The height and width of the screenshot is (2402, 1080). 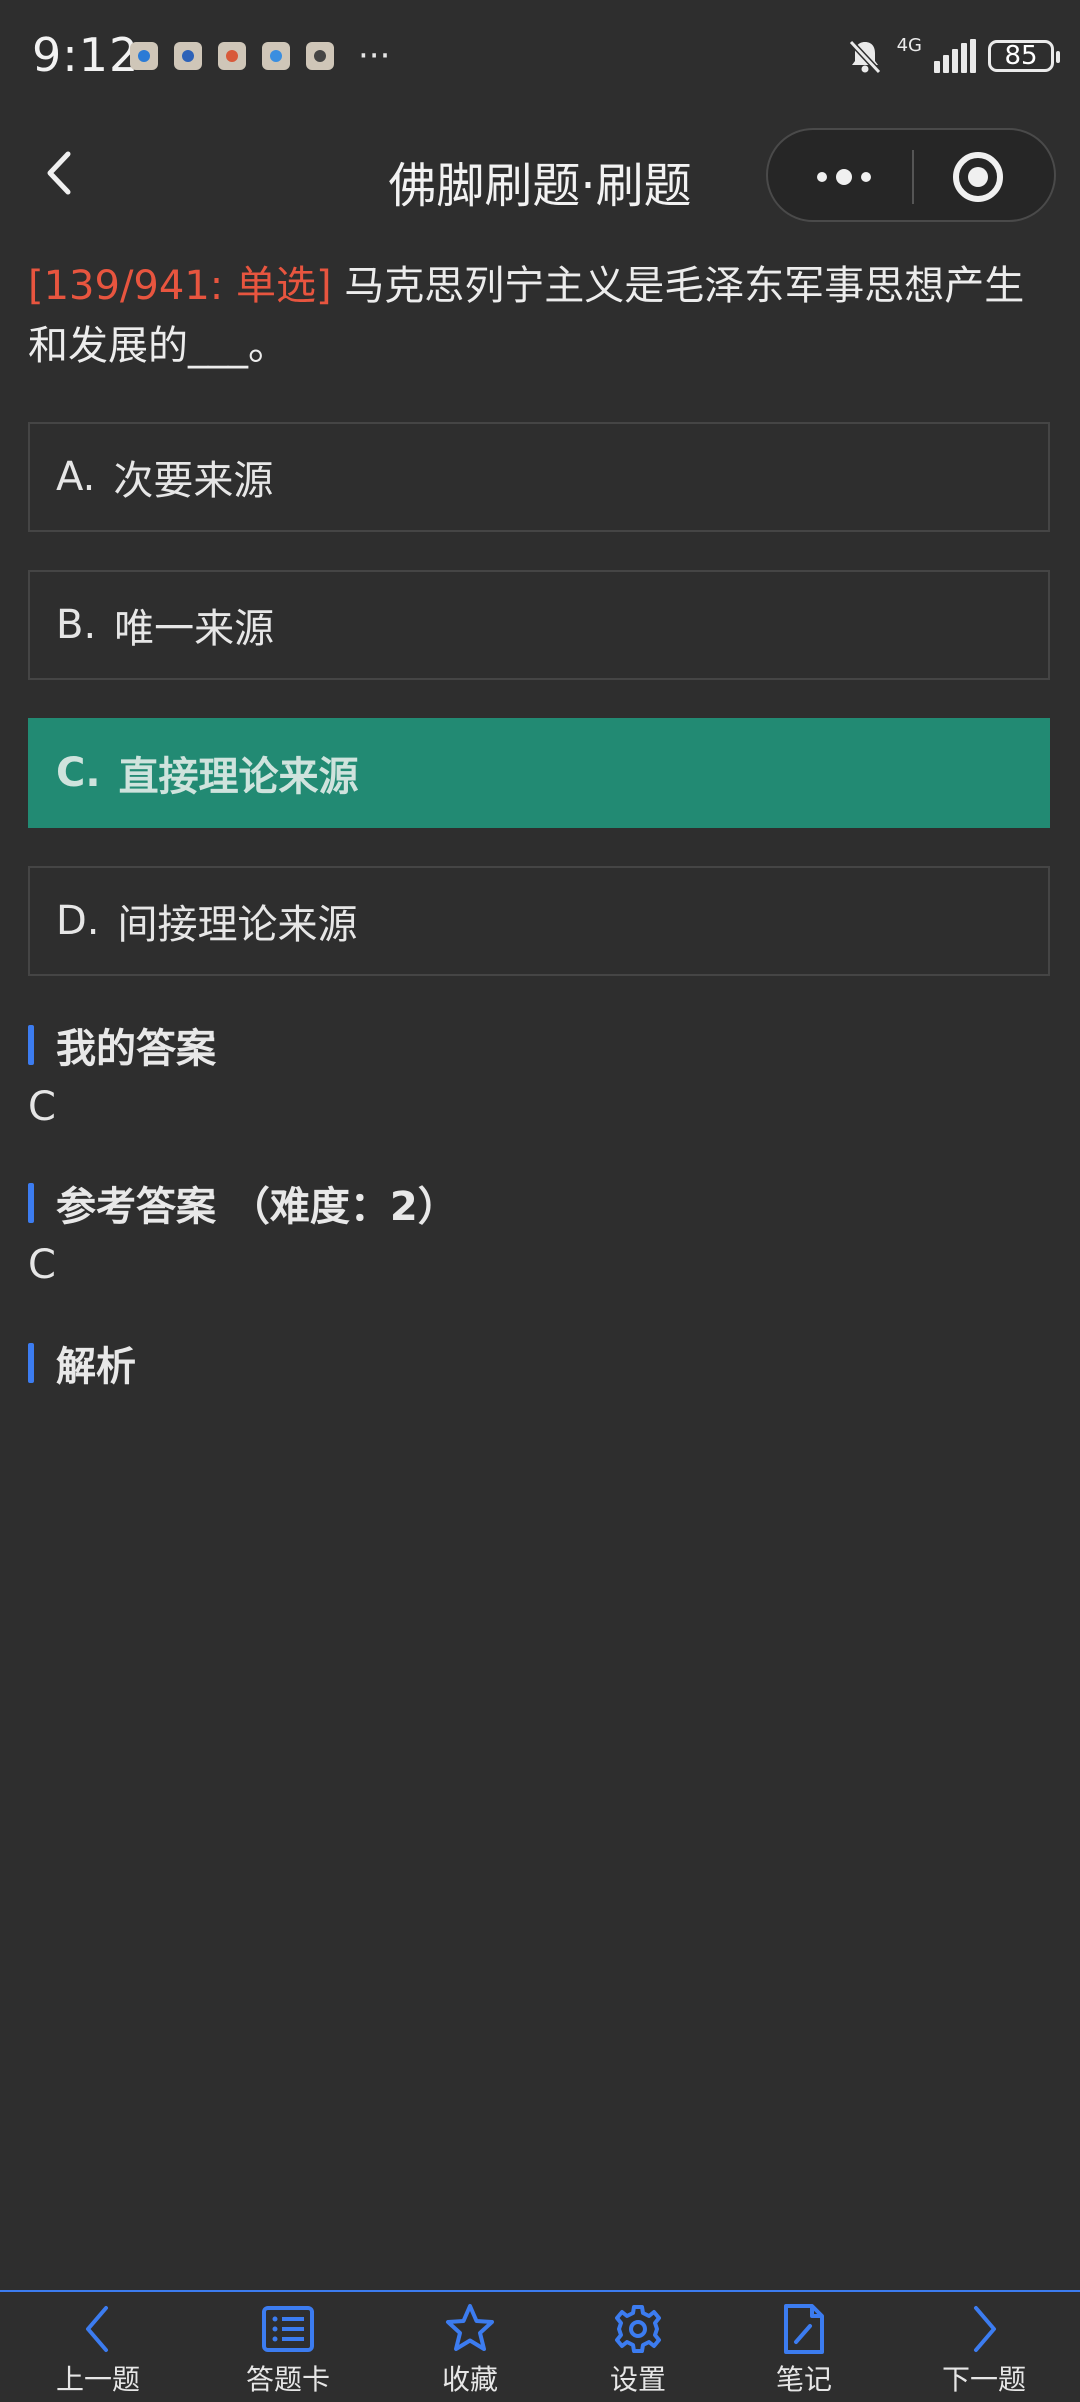 I want to click on mini-program-capsule, so click(x=911, y=175).